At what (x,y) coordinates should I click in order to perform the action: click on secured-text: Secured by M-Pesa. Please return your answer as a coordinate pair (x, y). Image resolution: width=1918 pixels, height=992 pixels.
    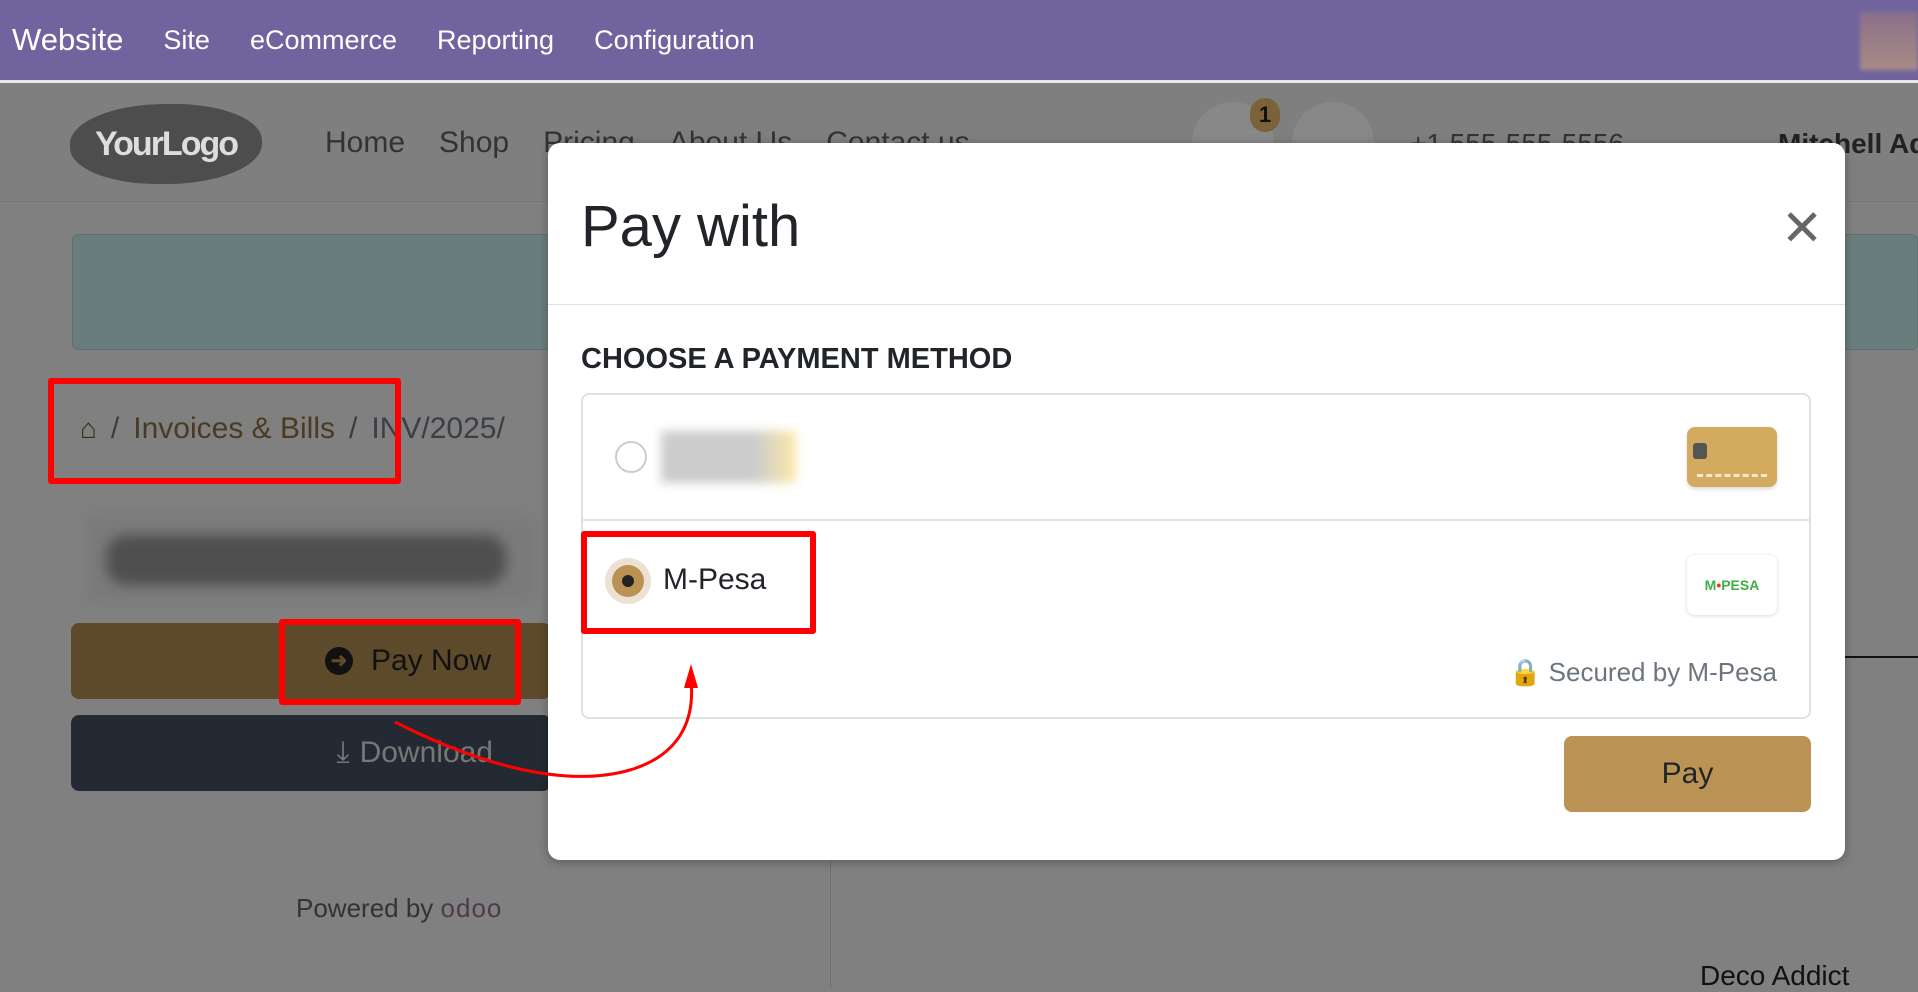
    Looking at the image, I should click on (1662, 672).